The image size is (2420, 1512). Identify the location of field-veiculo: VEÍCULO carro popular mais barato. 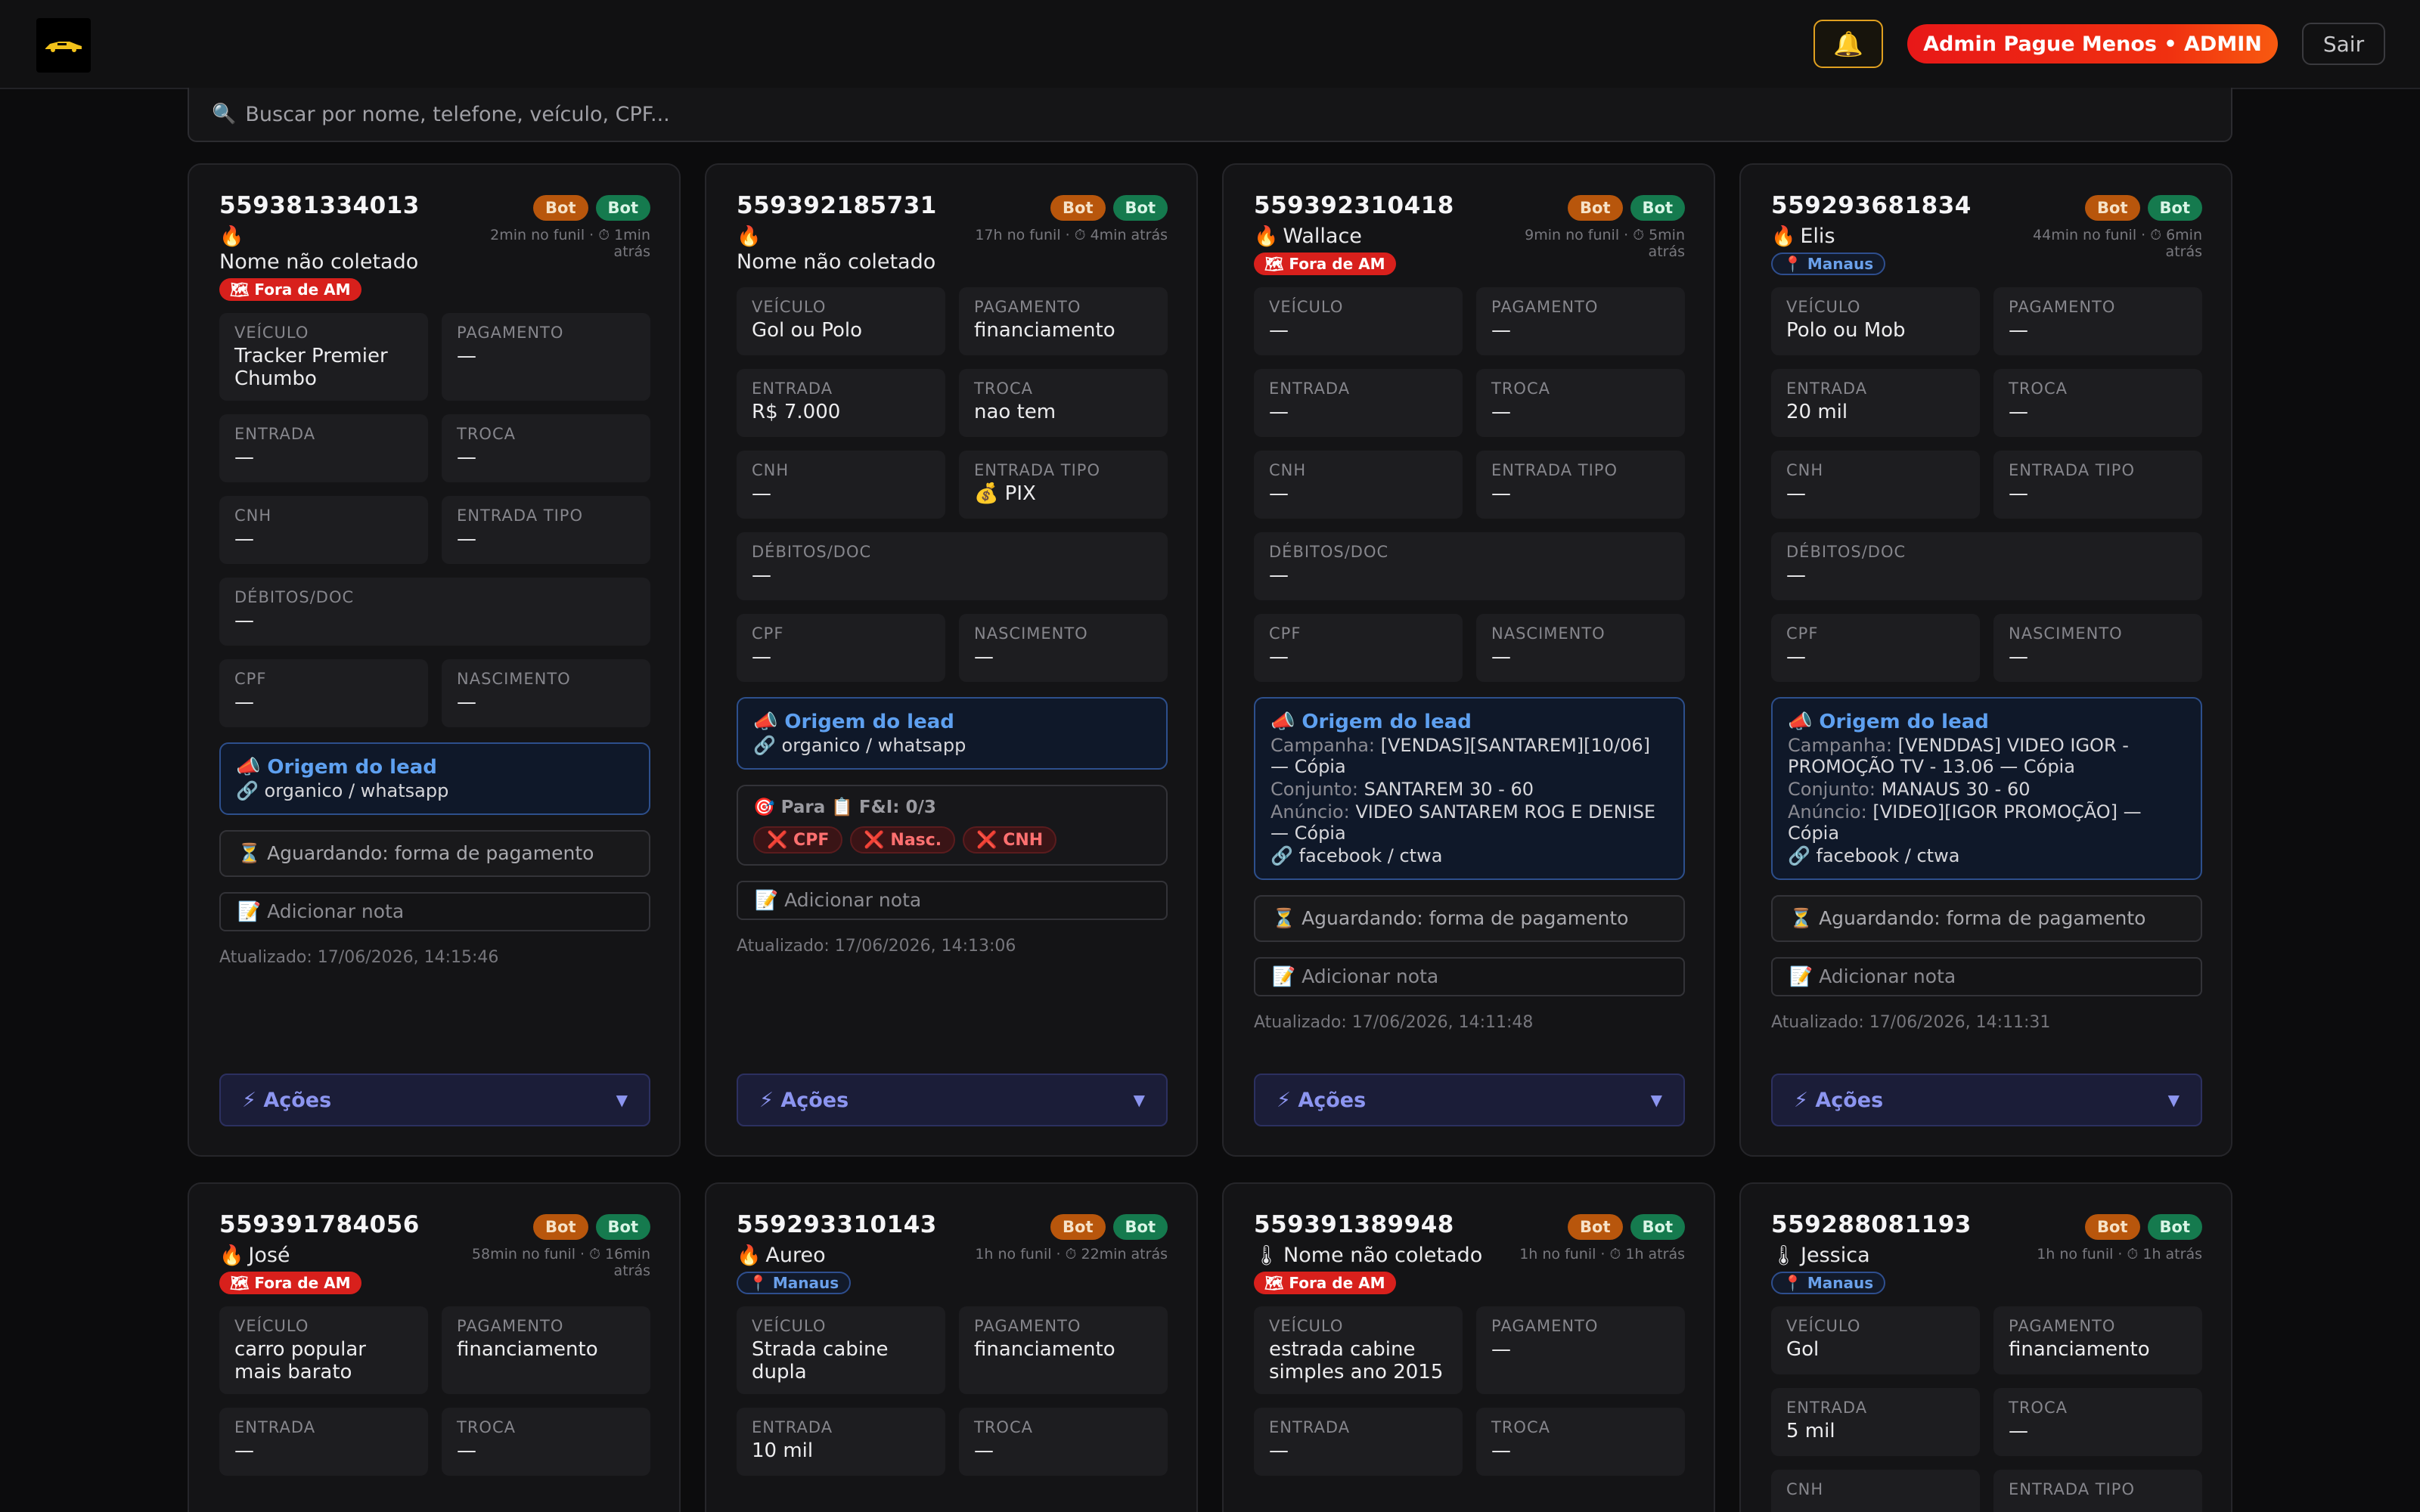
(323, 1350).